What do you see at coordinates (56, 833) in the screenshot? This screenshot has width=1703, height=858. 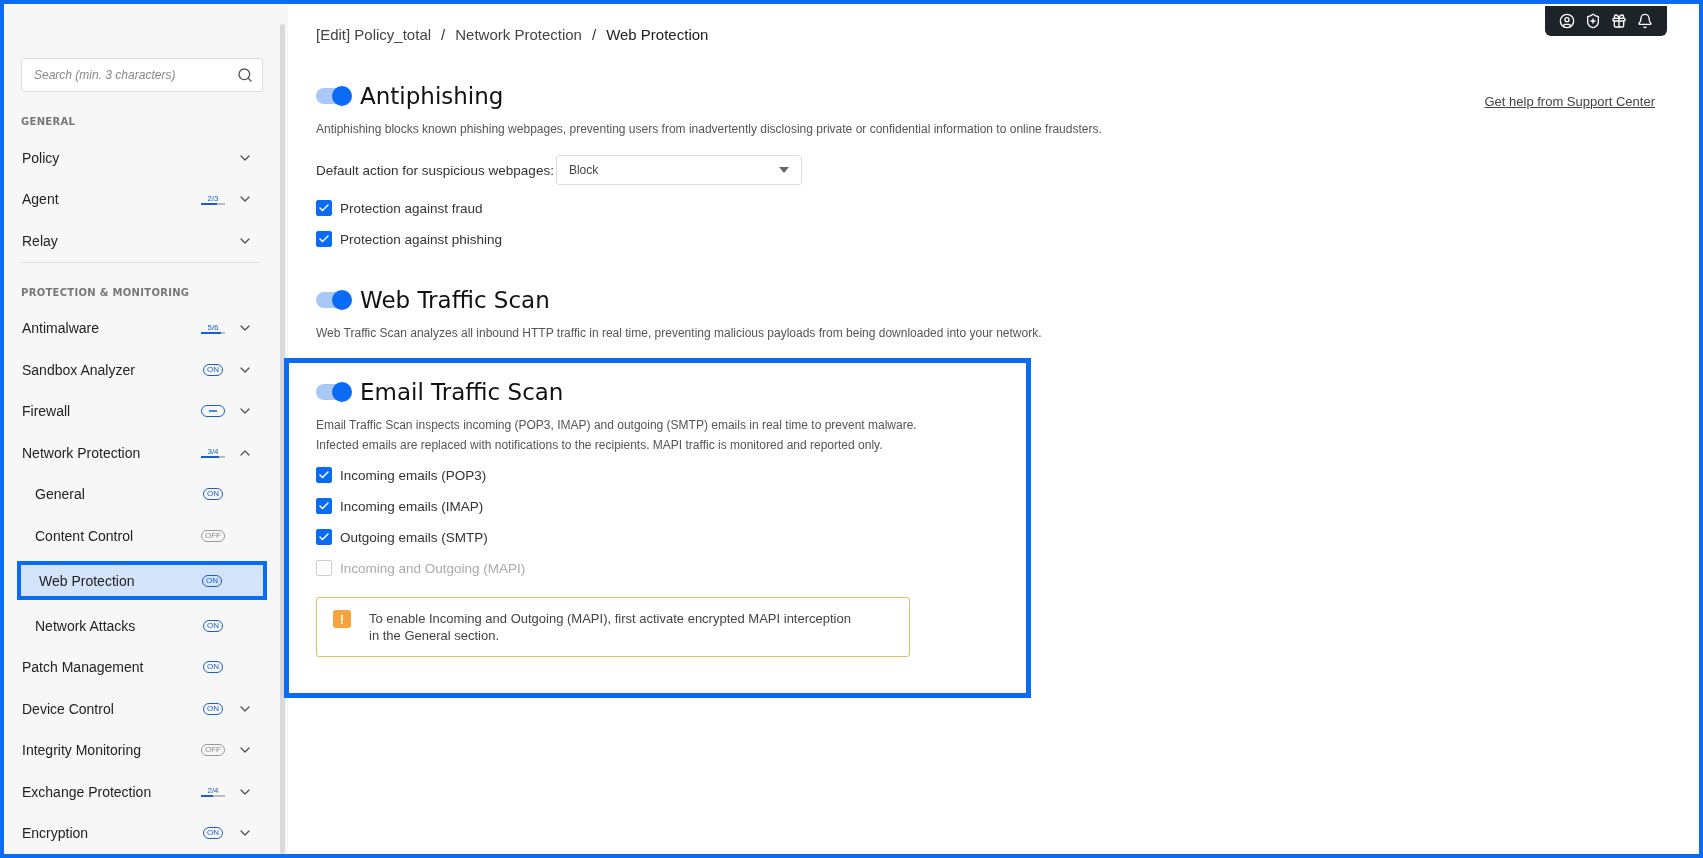 I see `sidebar-item-label: Encryption` at bounding box center [56, 833].